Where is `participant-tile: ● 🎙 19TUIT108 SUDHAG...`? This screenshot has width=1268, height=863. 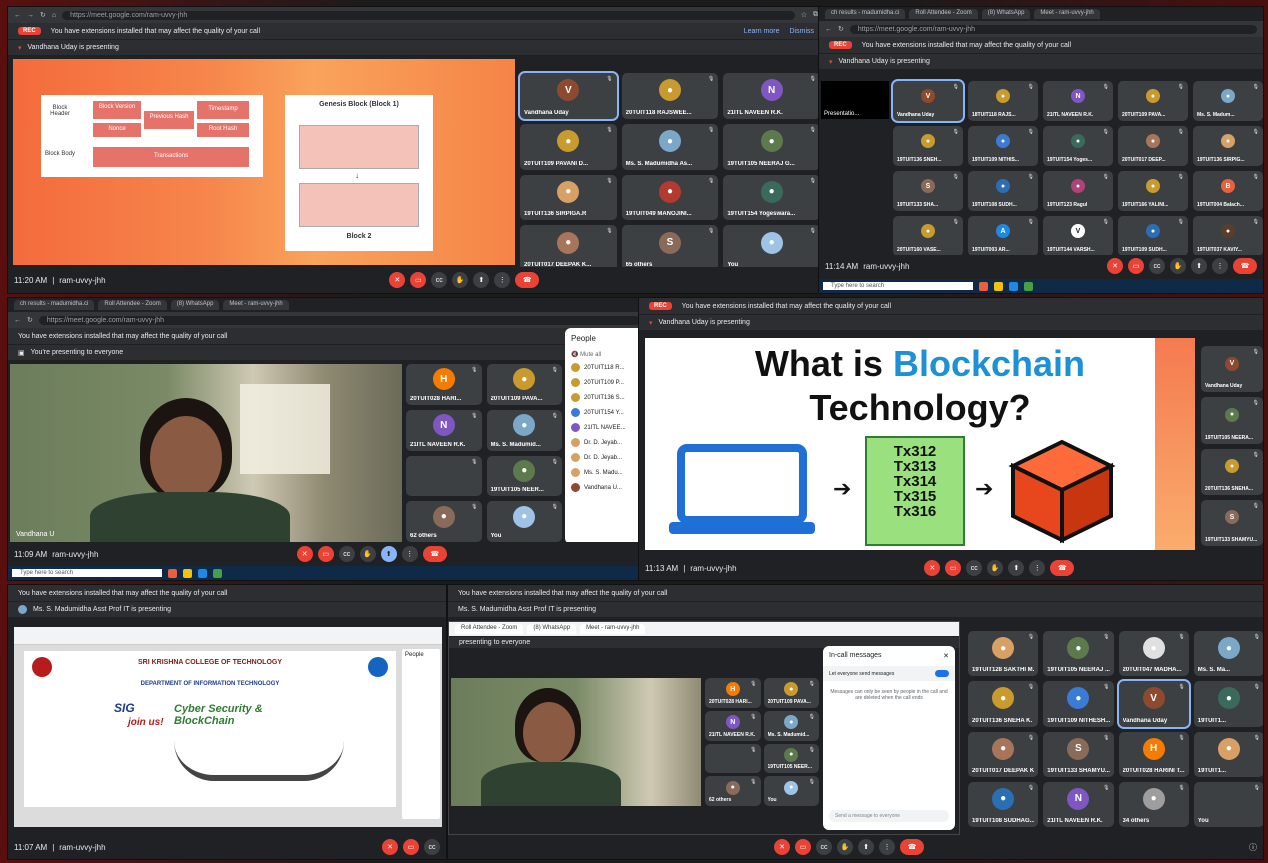 participant-tile: ● 🎙 19TUIT108 SUDHAG... is located at coordinates (1003, 804).